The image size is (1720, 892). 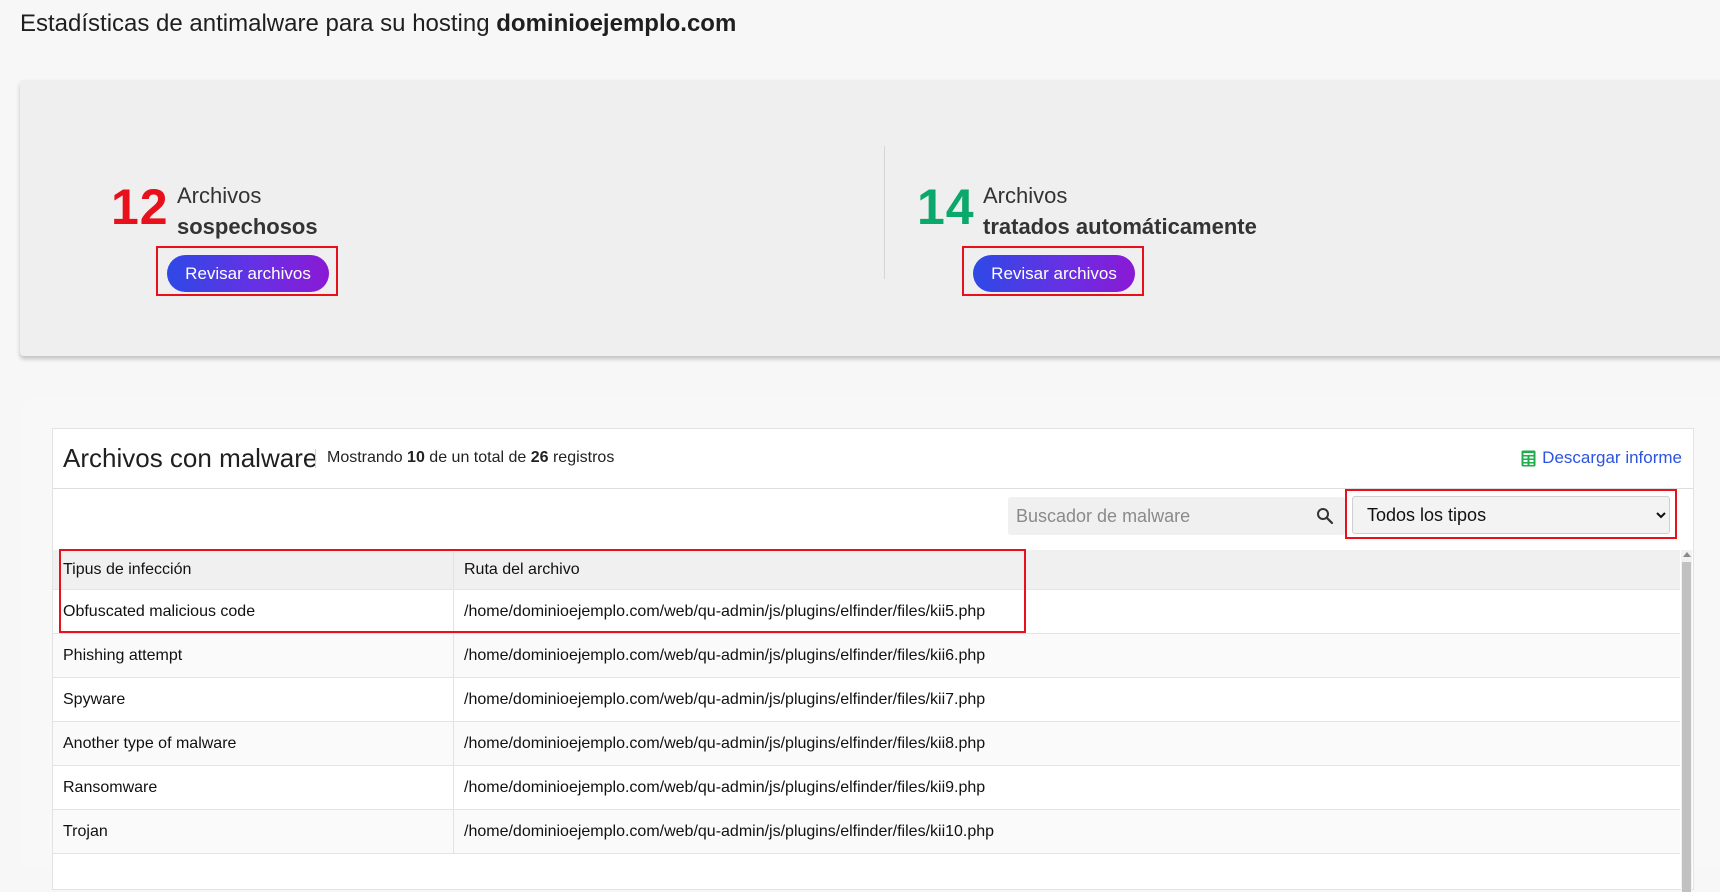 I want to click on header-divider, so click(x=315, y=458).